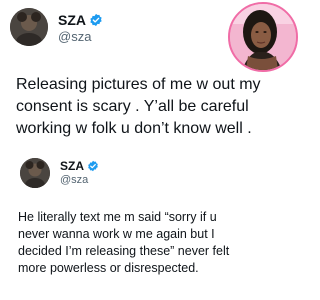  Describe the element at coordinates (117, 217) in the screenshot. I see `tweet-text-line: He literally text me m said “sorry if u` at that location.